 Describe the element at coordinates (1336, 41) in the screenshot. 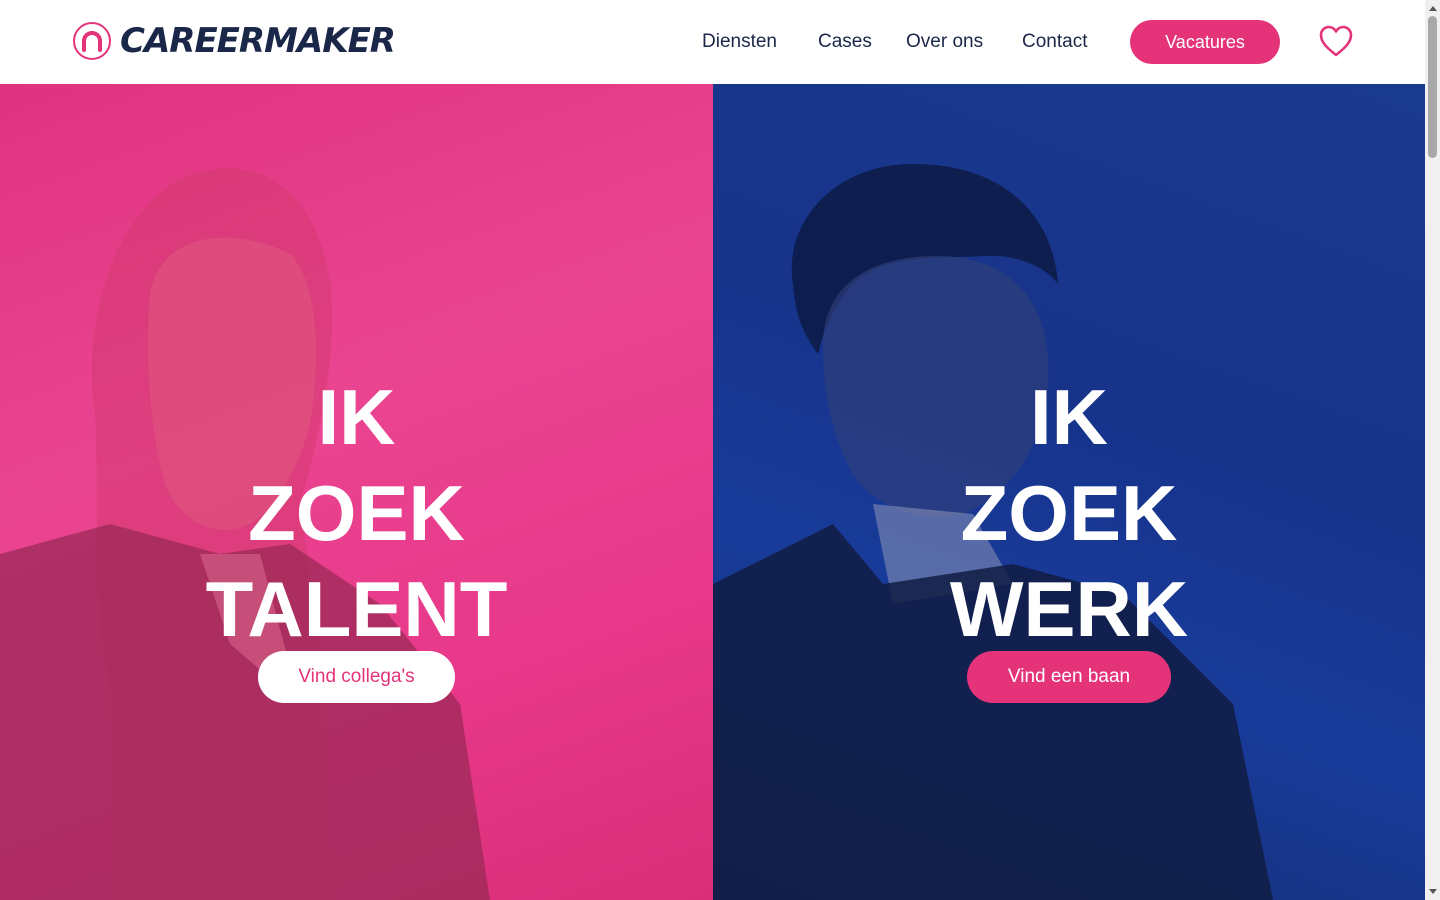

I see `heart-icon` at that location.